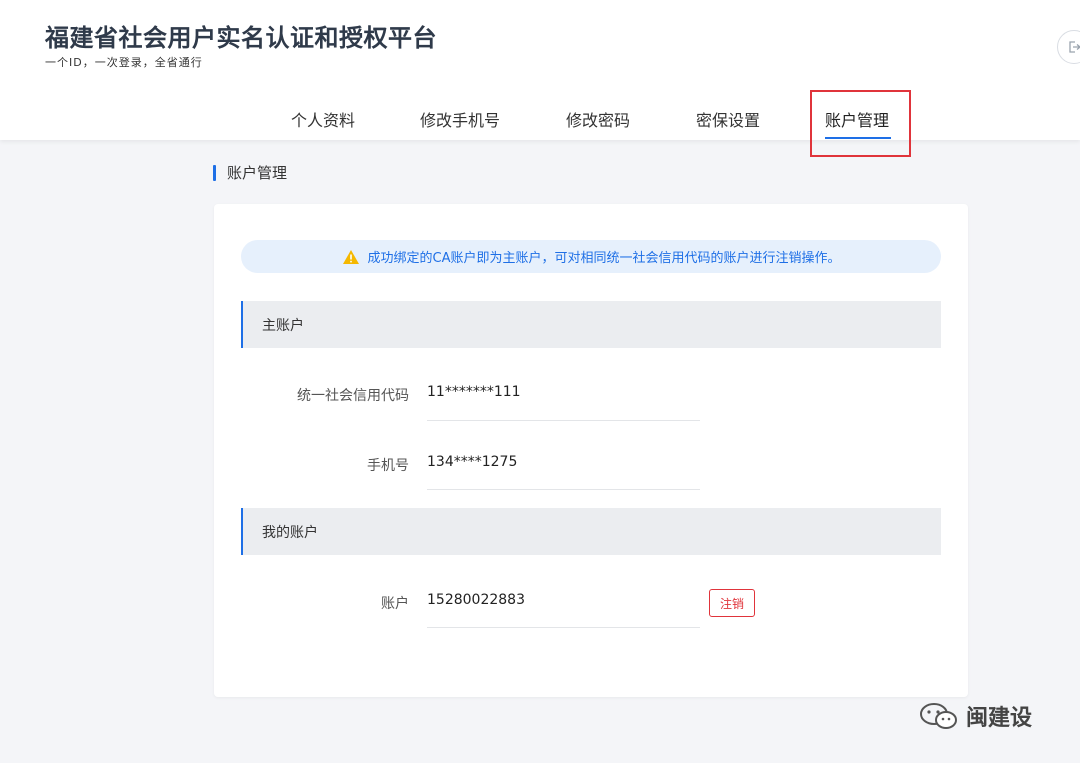 Image resolution: width=1080 pixels, height=763 pixels. I want to click on phone-value: 134****1275, so click(472, 462).